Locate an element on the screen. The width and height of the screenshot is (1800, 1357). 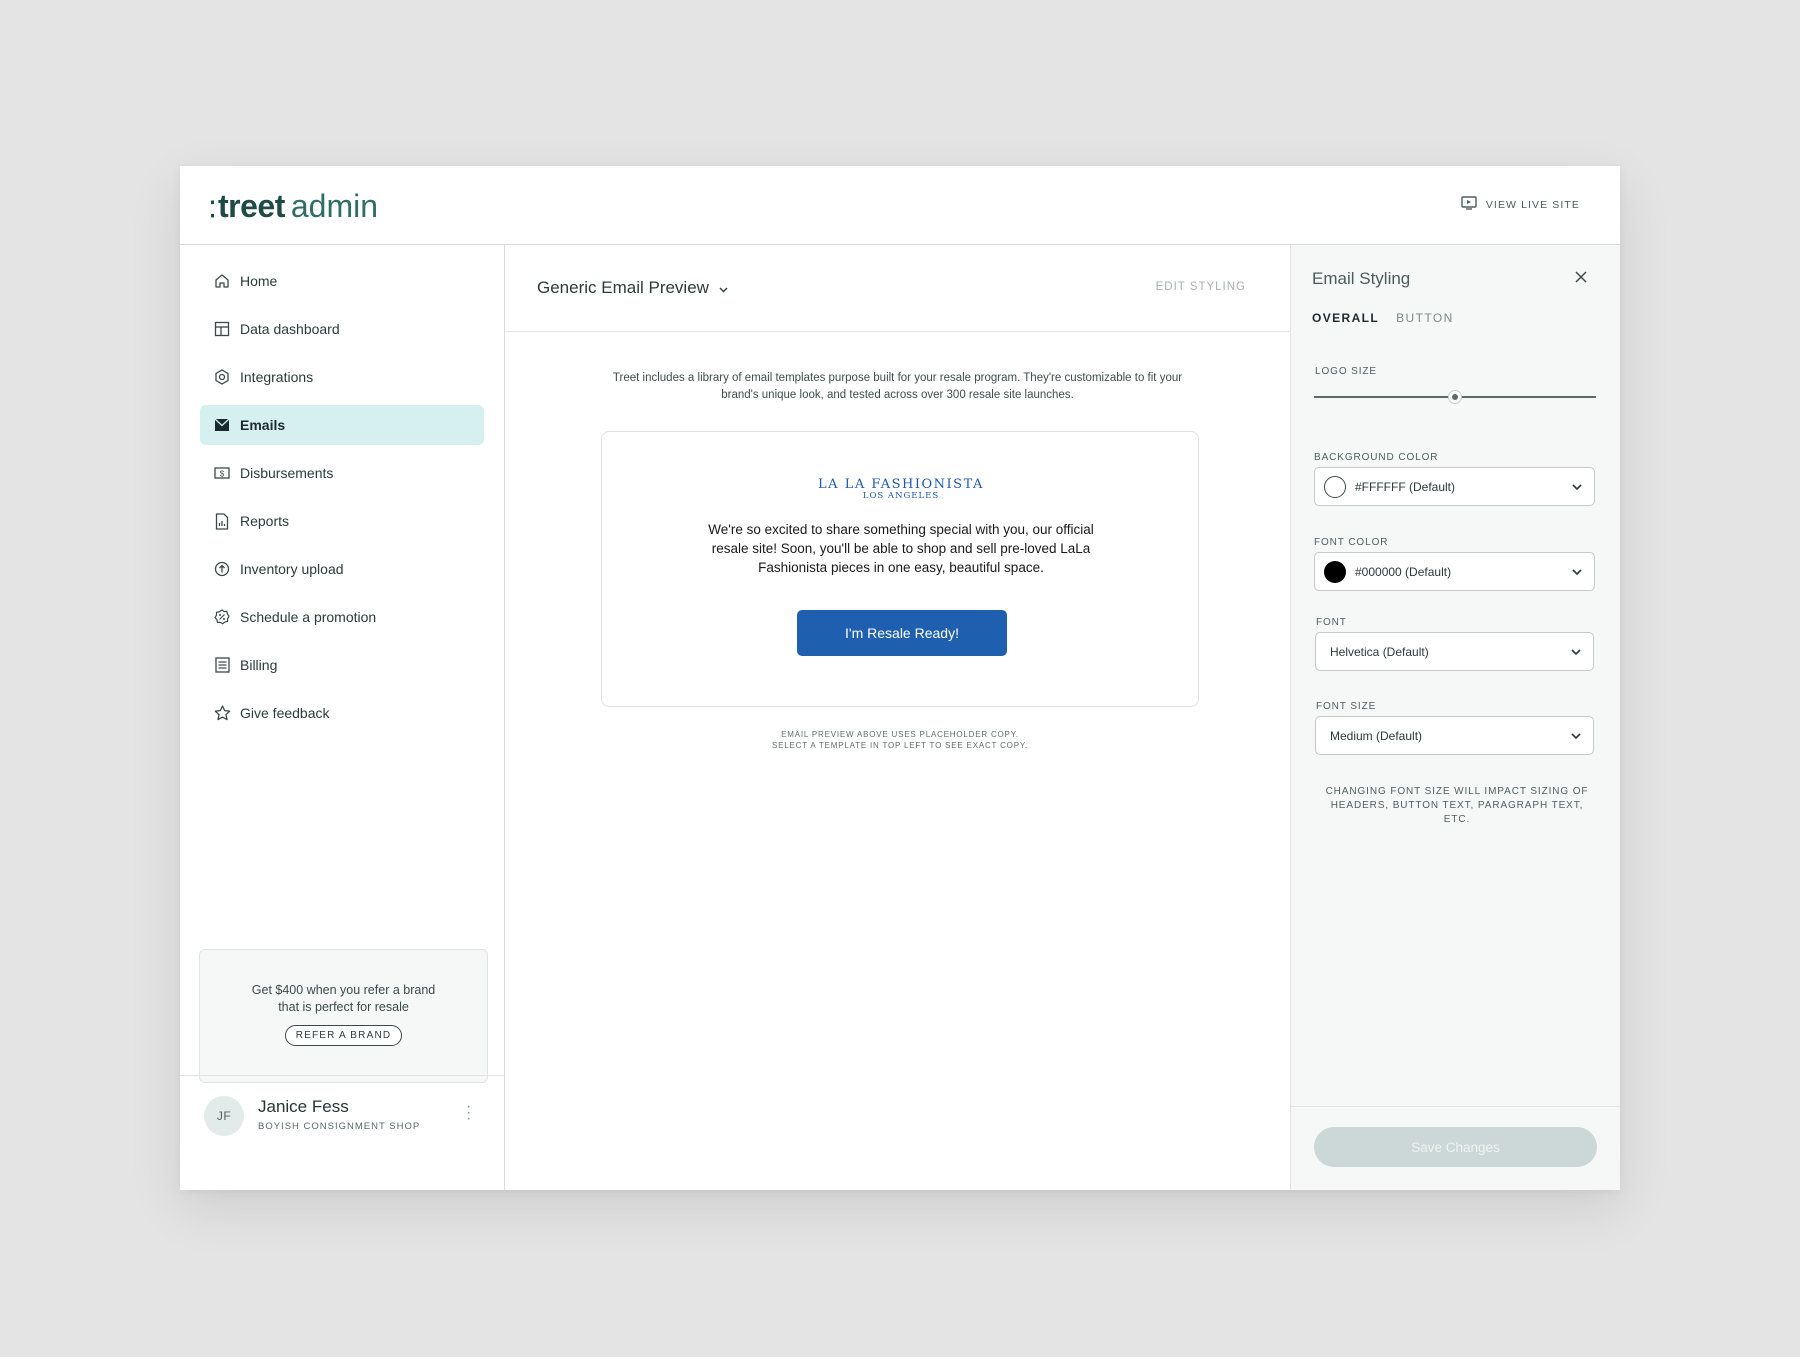
panel-title: Email Styling is located at coordinates (1361, 278).